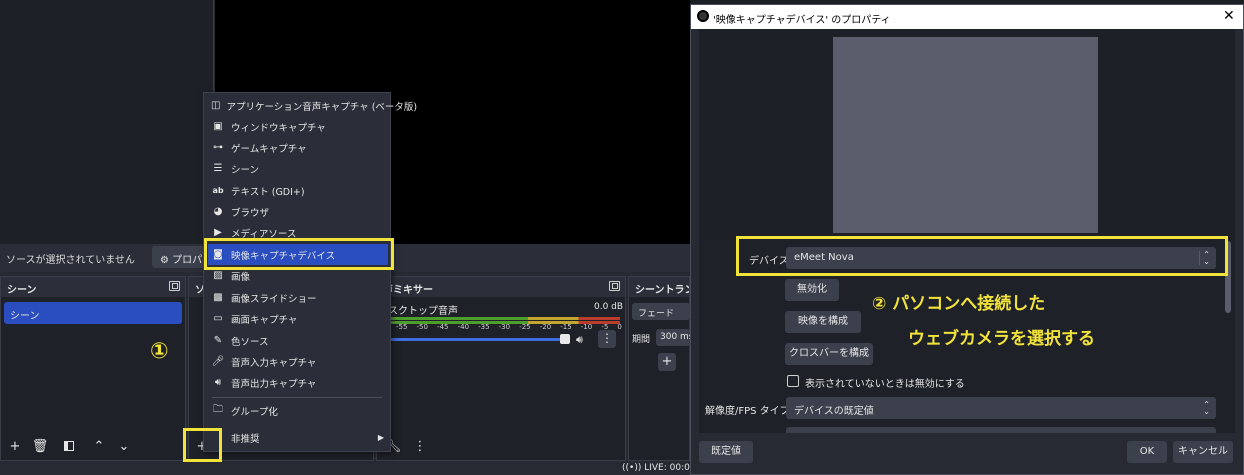 This screenshot has height=475, width=1244. What do you see at coordinates (218, 211) in the screenshot?
I see `globe-icon: ◕` at bounding box center [218, 211].